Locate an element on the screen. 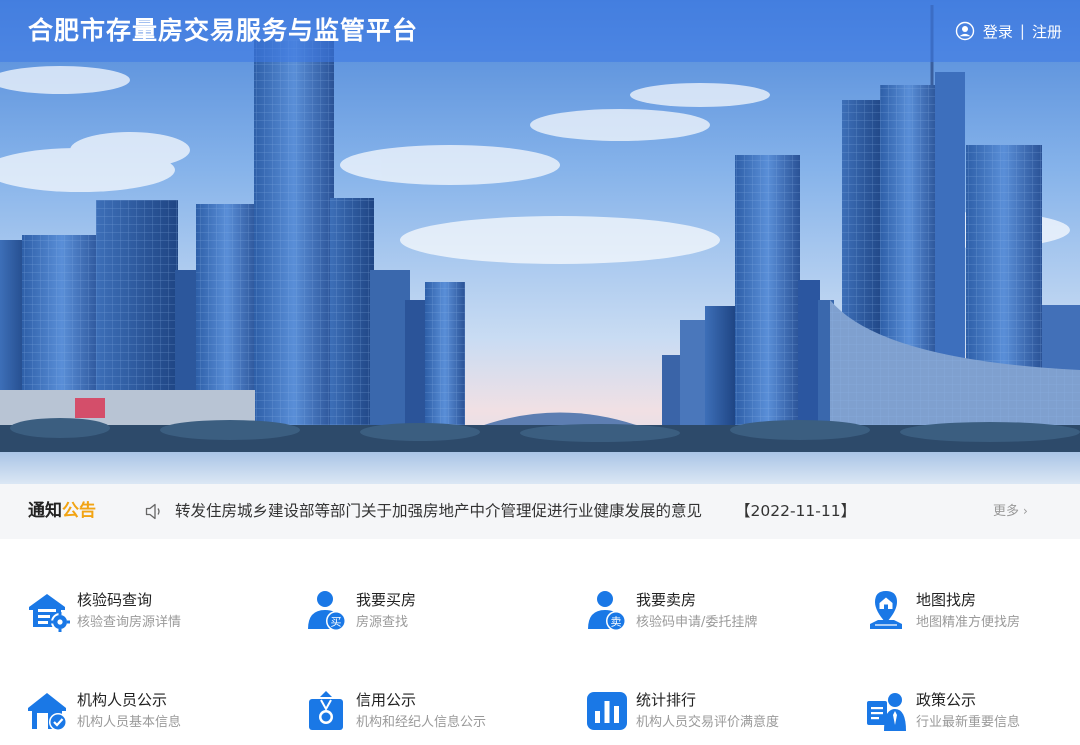 The width and height of the screenshot is (1080, 745). service-credit: 信用公示 机构和经纪人信息公示 is located at coordinates (436, 713).